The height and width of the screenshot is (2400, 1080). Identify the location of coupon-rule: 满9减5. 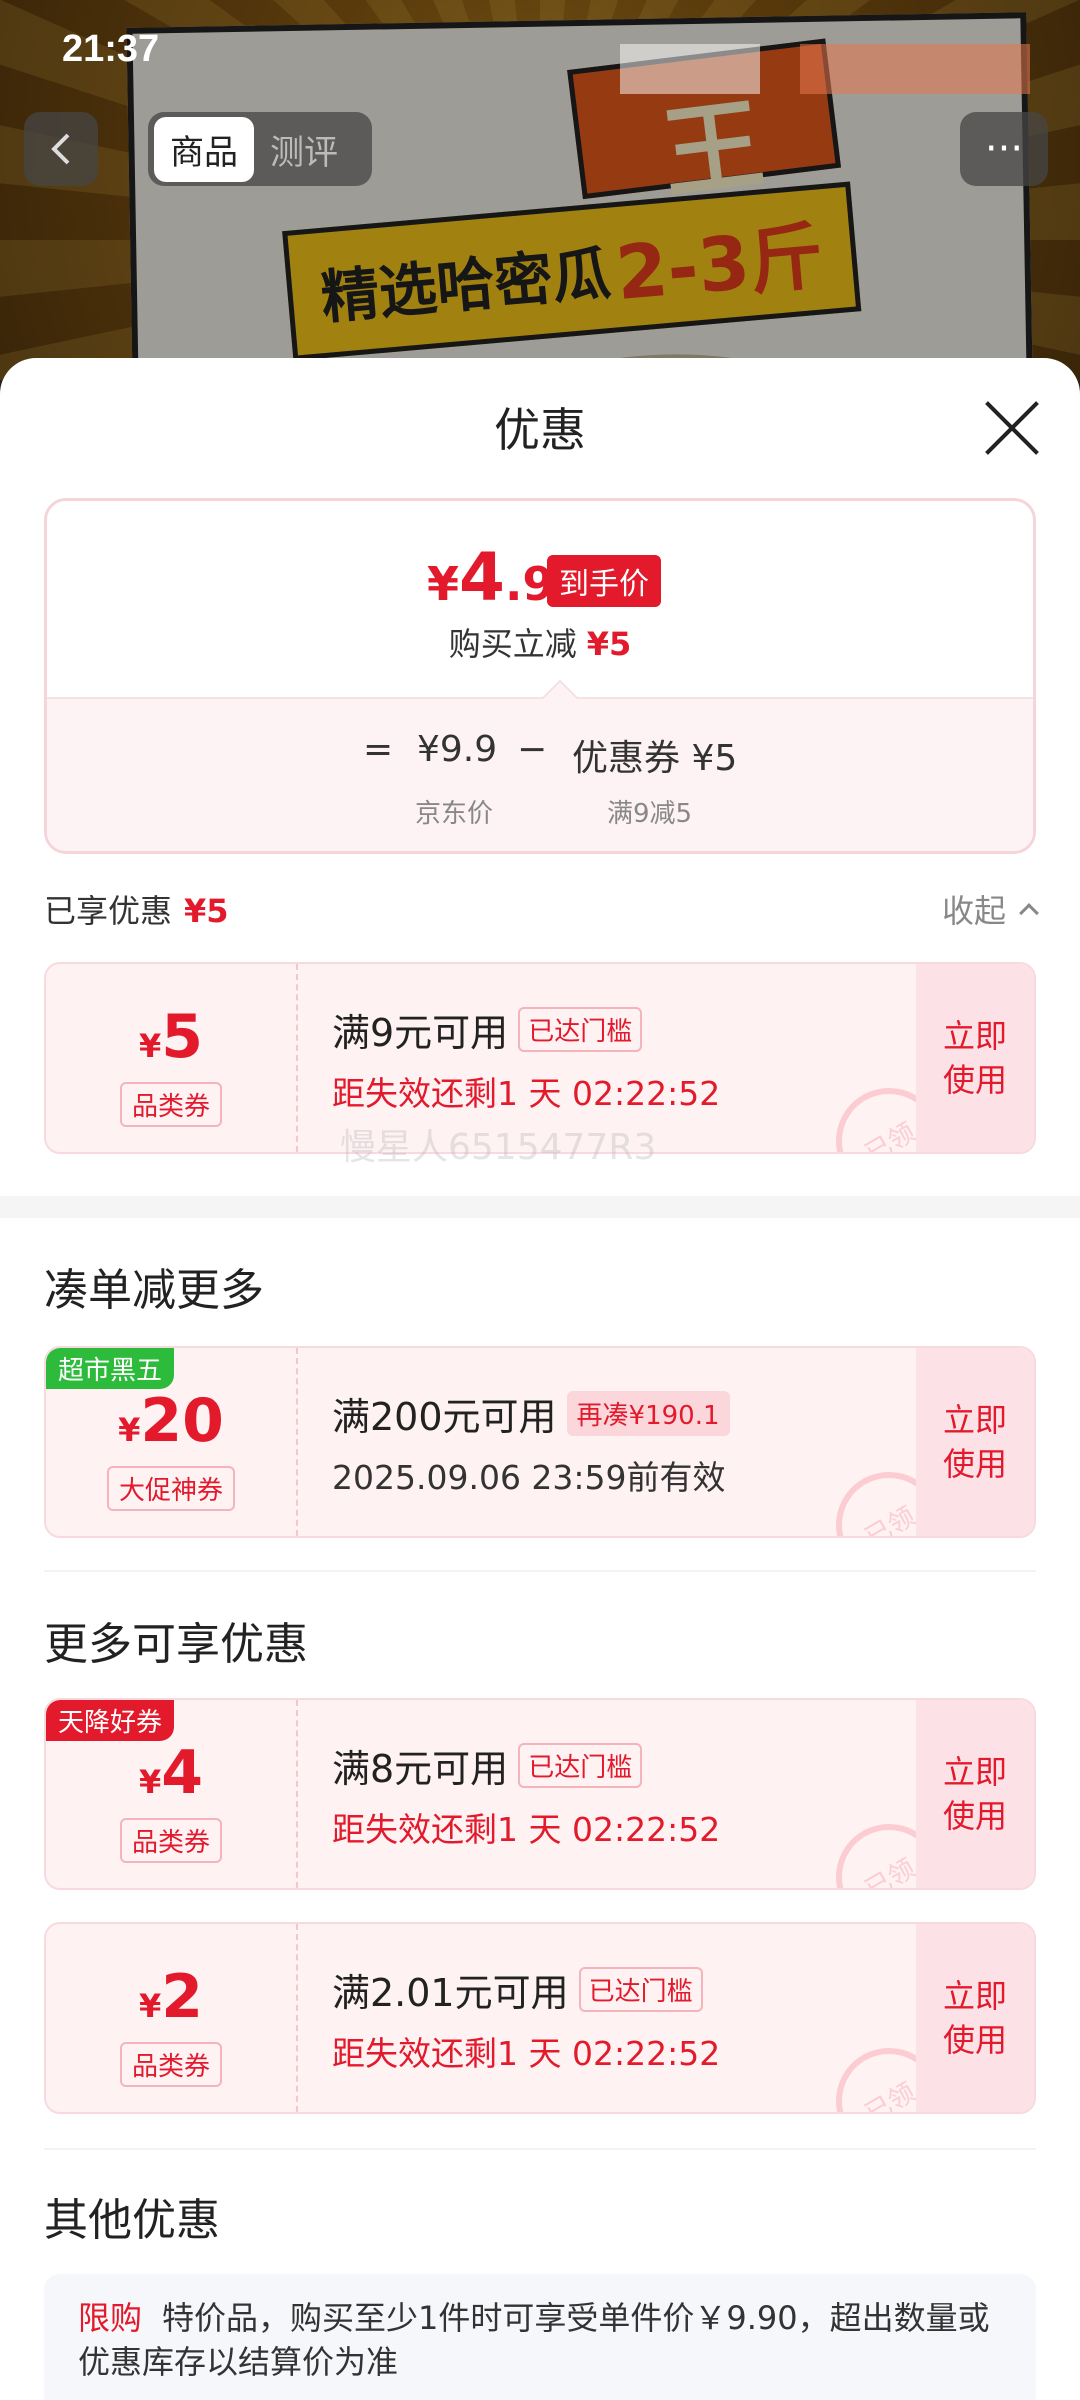
(650, 814).